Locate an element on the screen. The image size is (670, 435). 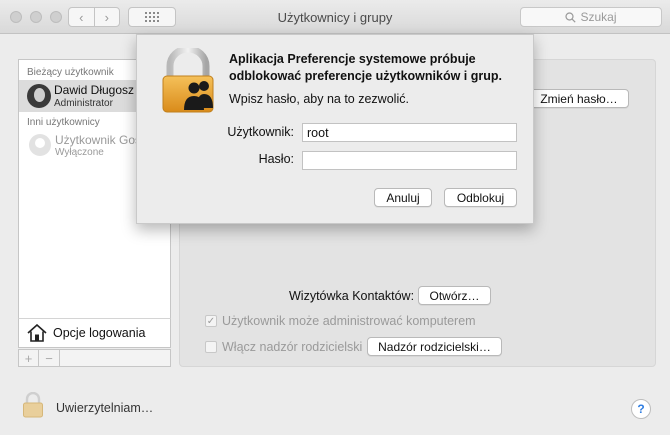
unlock-button: Odblokuj is located at coordinates (480, 197).